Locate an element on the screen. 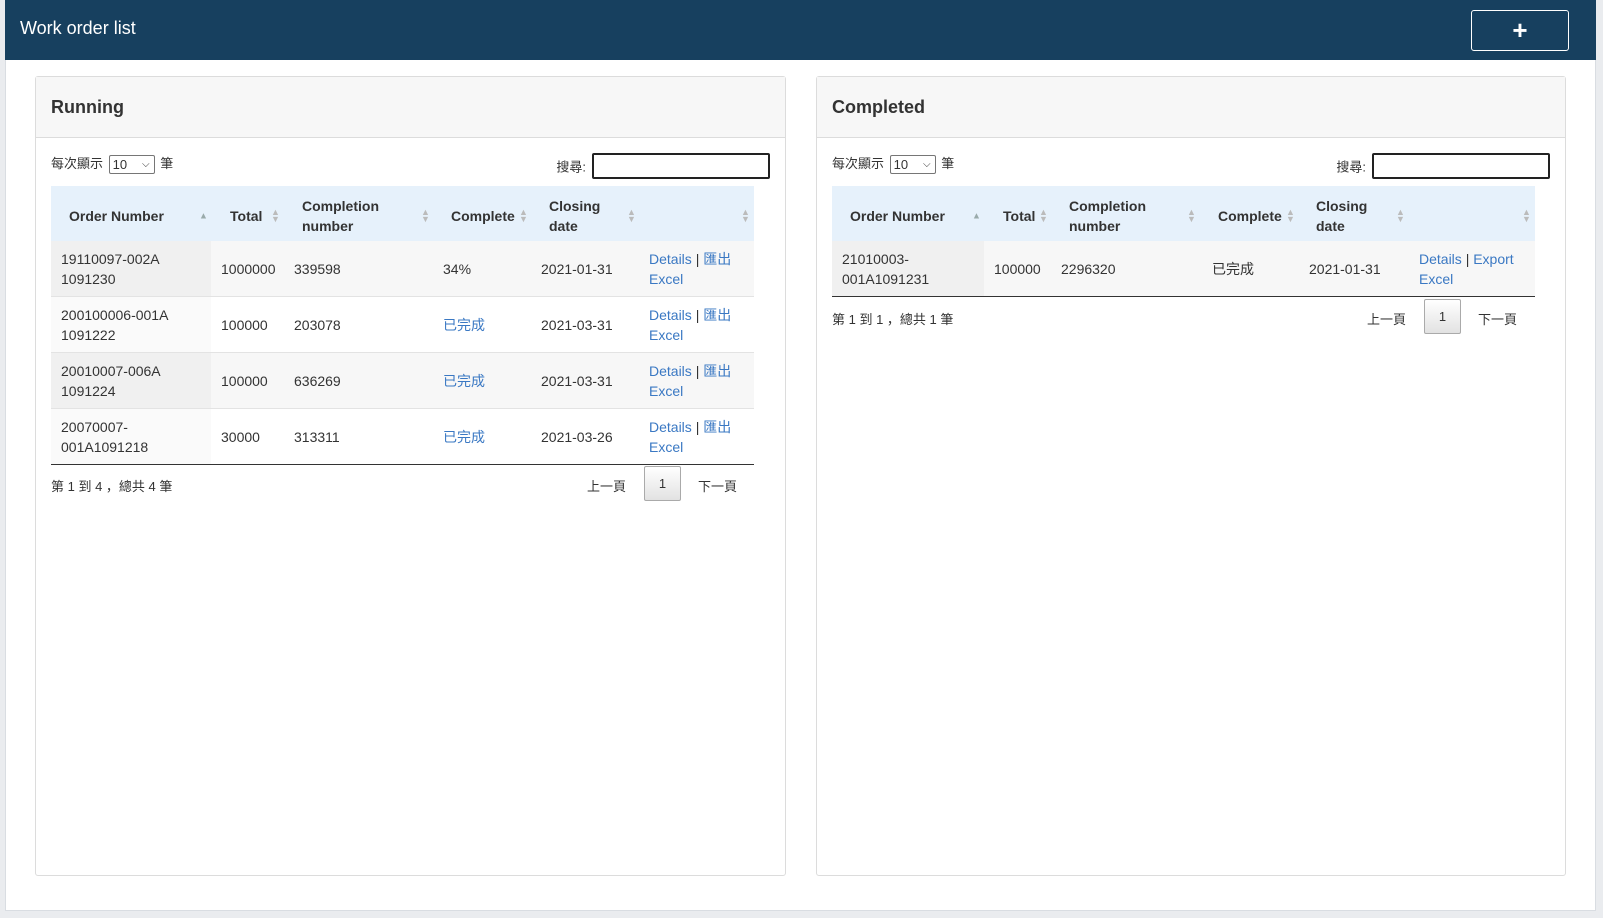 The image size is (1603, 918). table-bottom-border is located at coordinates (402, 464).